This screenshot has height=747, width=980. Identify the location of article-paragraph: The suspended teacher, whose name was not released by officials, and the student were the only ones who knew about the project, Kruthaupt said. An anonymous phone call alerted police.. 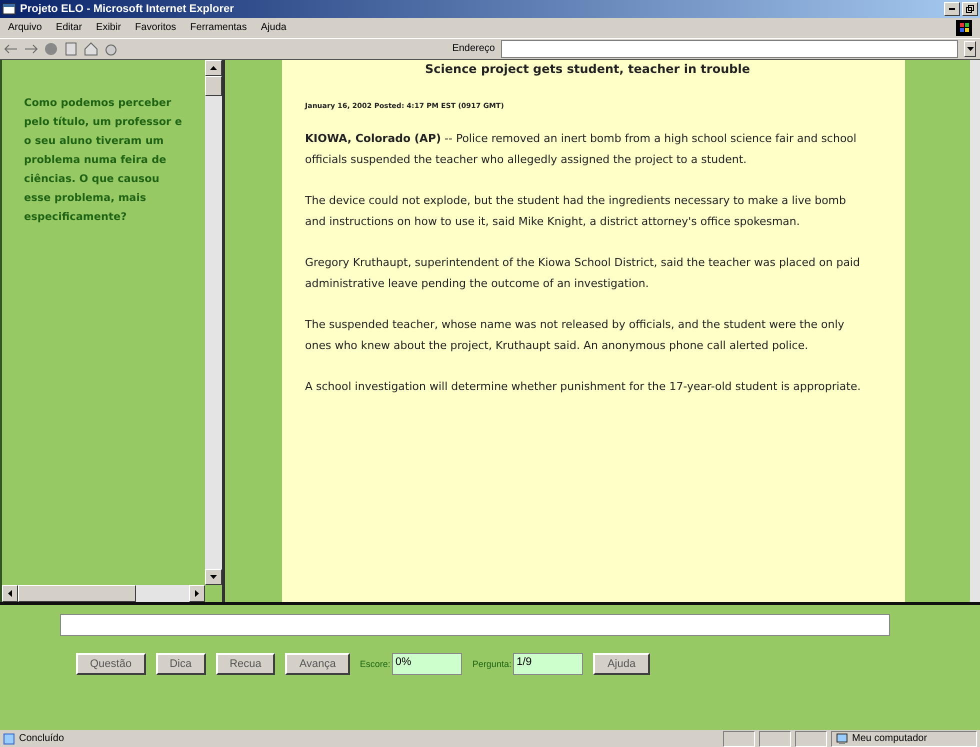
(575, 335).